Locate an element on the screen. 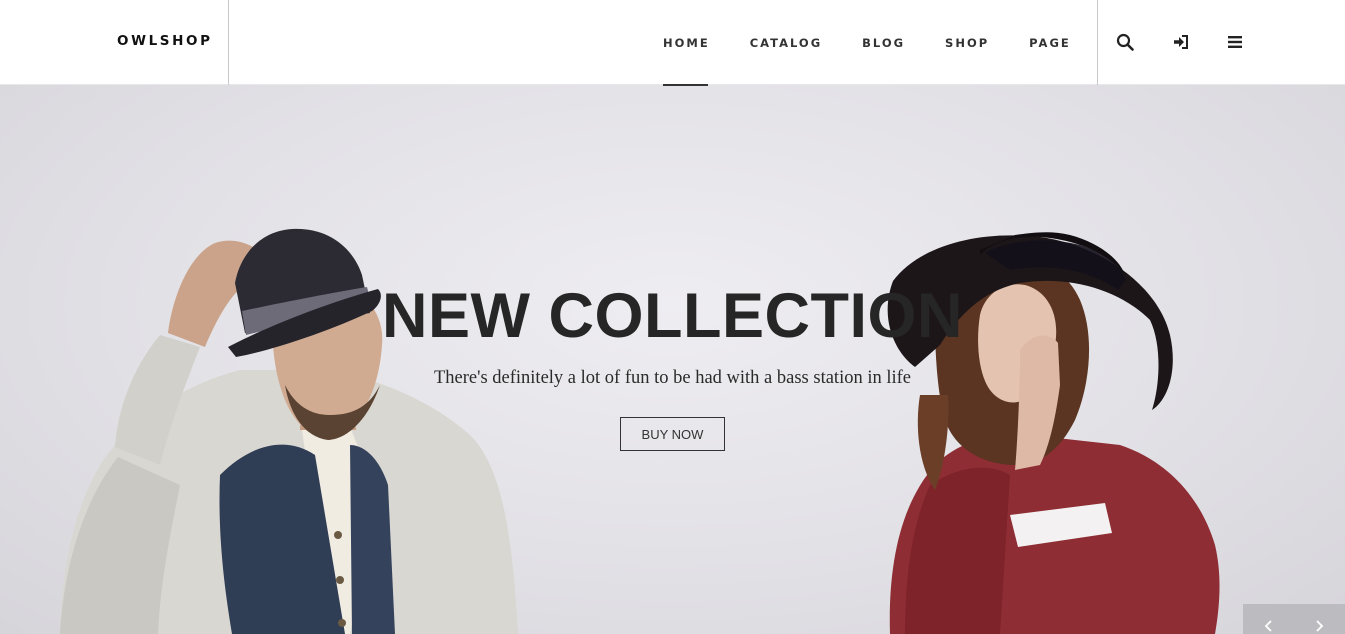  nav-item-home: HOME is located at coordinates (686, 43).